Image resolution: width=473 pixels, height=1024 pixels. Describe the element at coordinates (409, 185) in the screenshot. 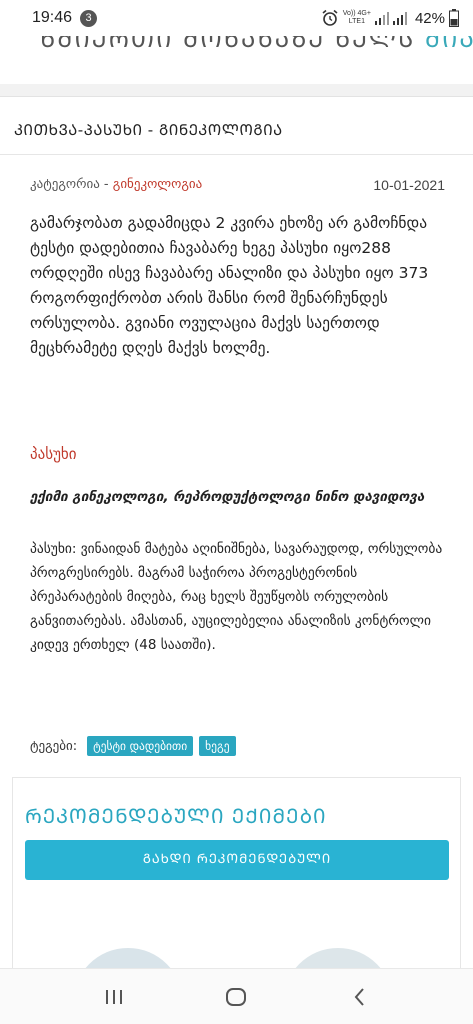

I see `question-date: 10-01-2021` at that location.